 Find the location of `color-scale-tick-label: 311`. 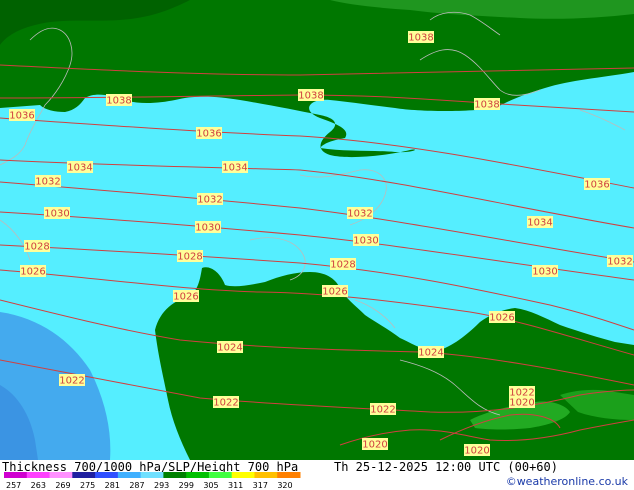

color-scale-tick-label: 311 is located at coordinates (235, 485).